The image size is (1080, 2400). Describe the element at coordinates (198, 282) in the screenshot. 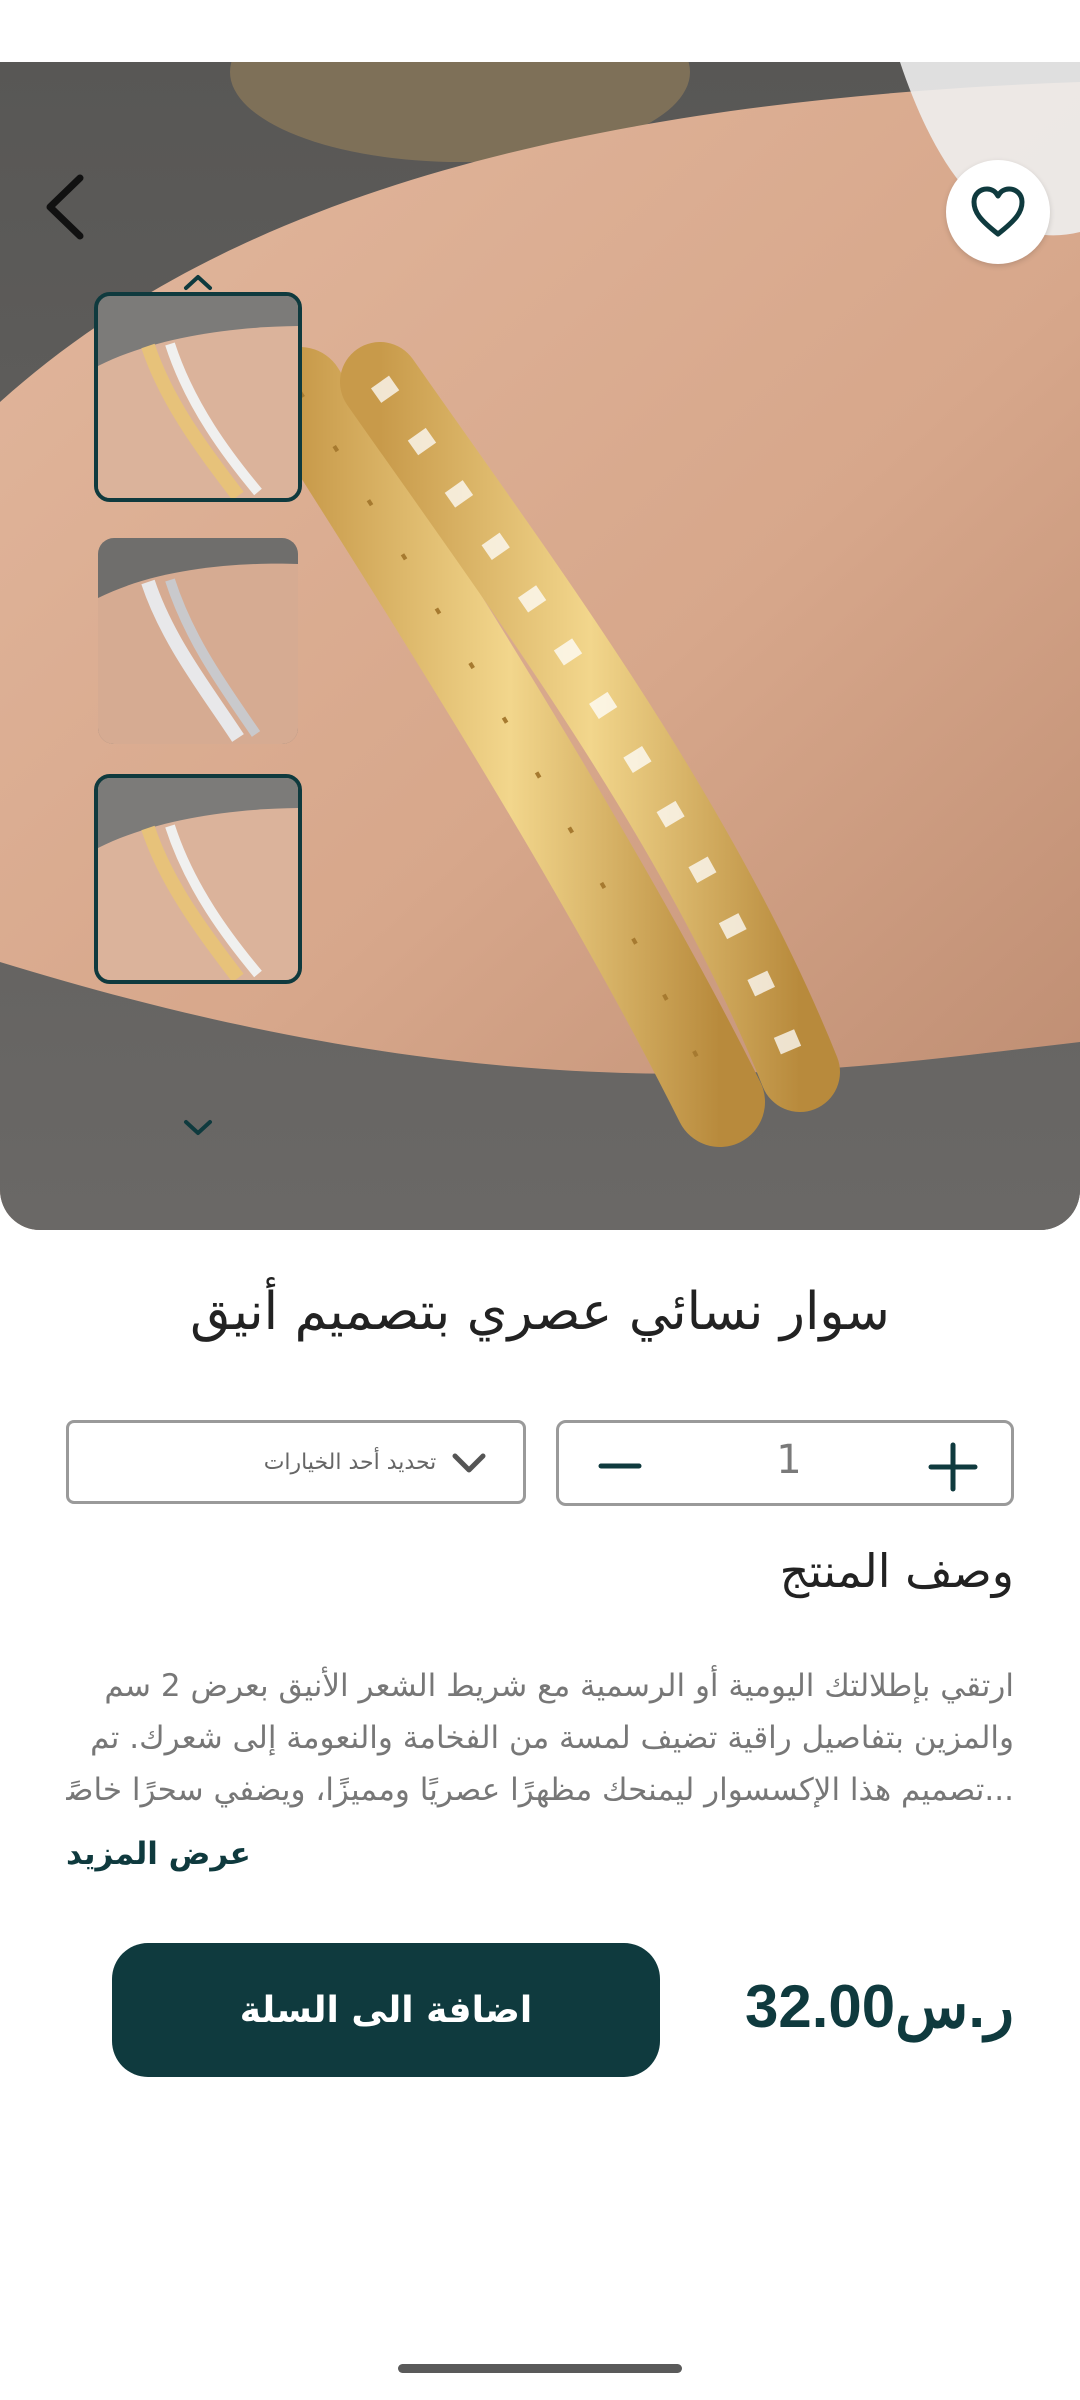

I see `chevron-up-icon` at that location.